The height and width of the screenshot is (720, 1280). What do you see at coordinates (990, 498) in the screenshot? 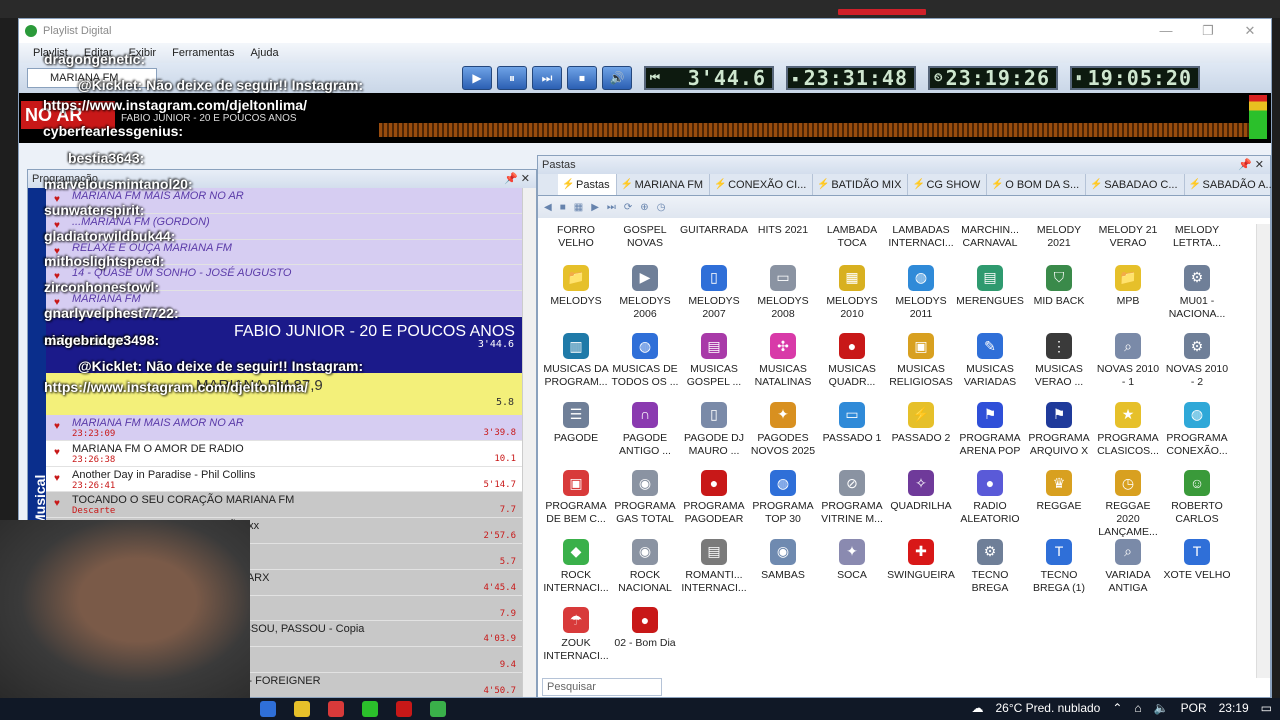
I see `folder-item: ● RADIO ALEATORIO` at bounding box center [990, 498].